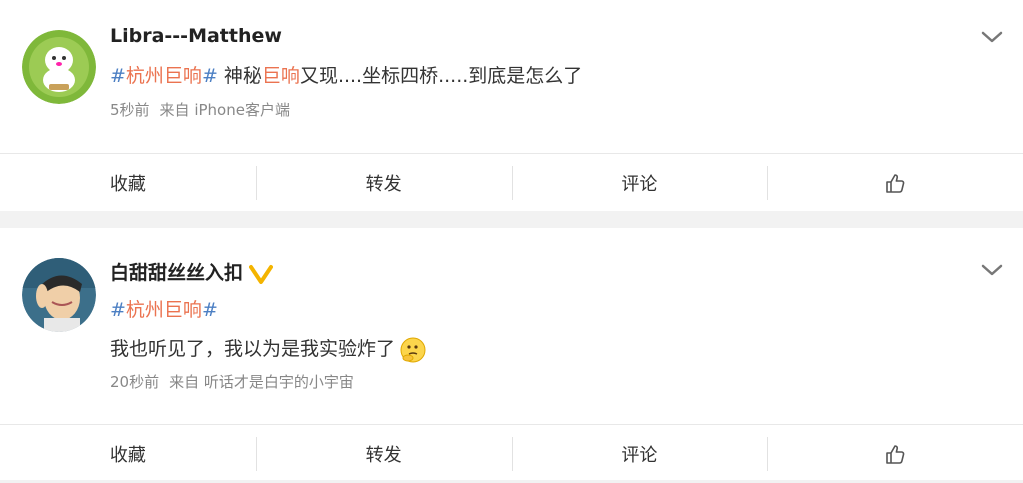 The height and width of the screenshot is (483, 1023). Describe the element at coordinates (261, 382) in the screenshot. I see `source: 来自 听话才是白宇的小宇宙` at that location.